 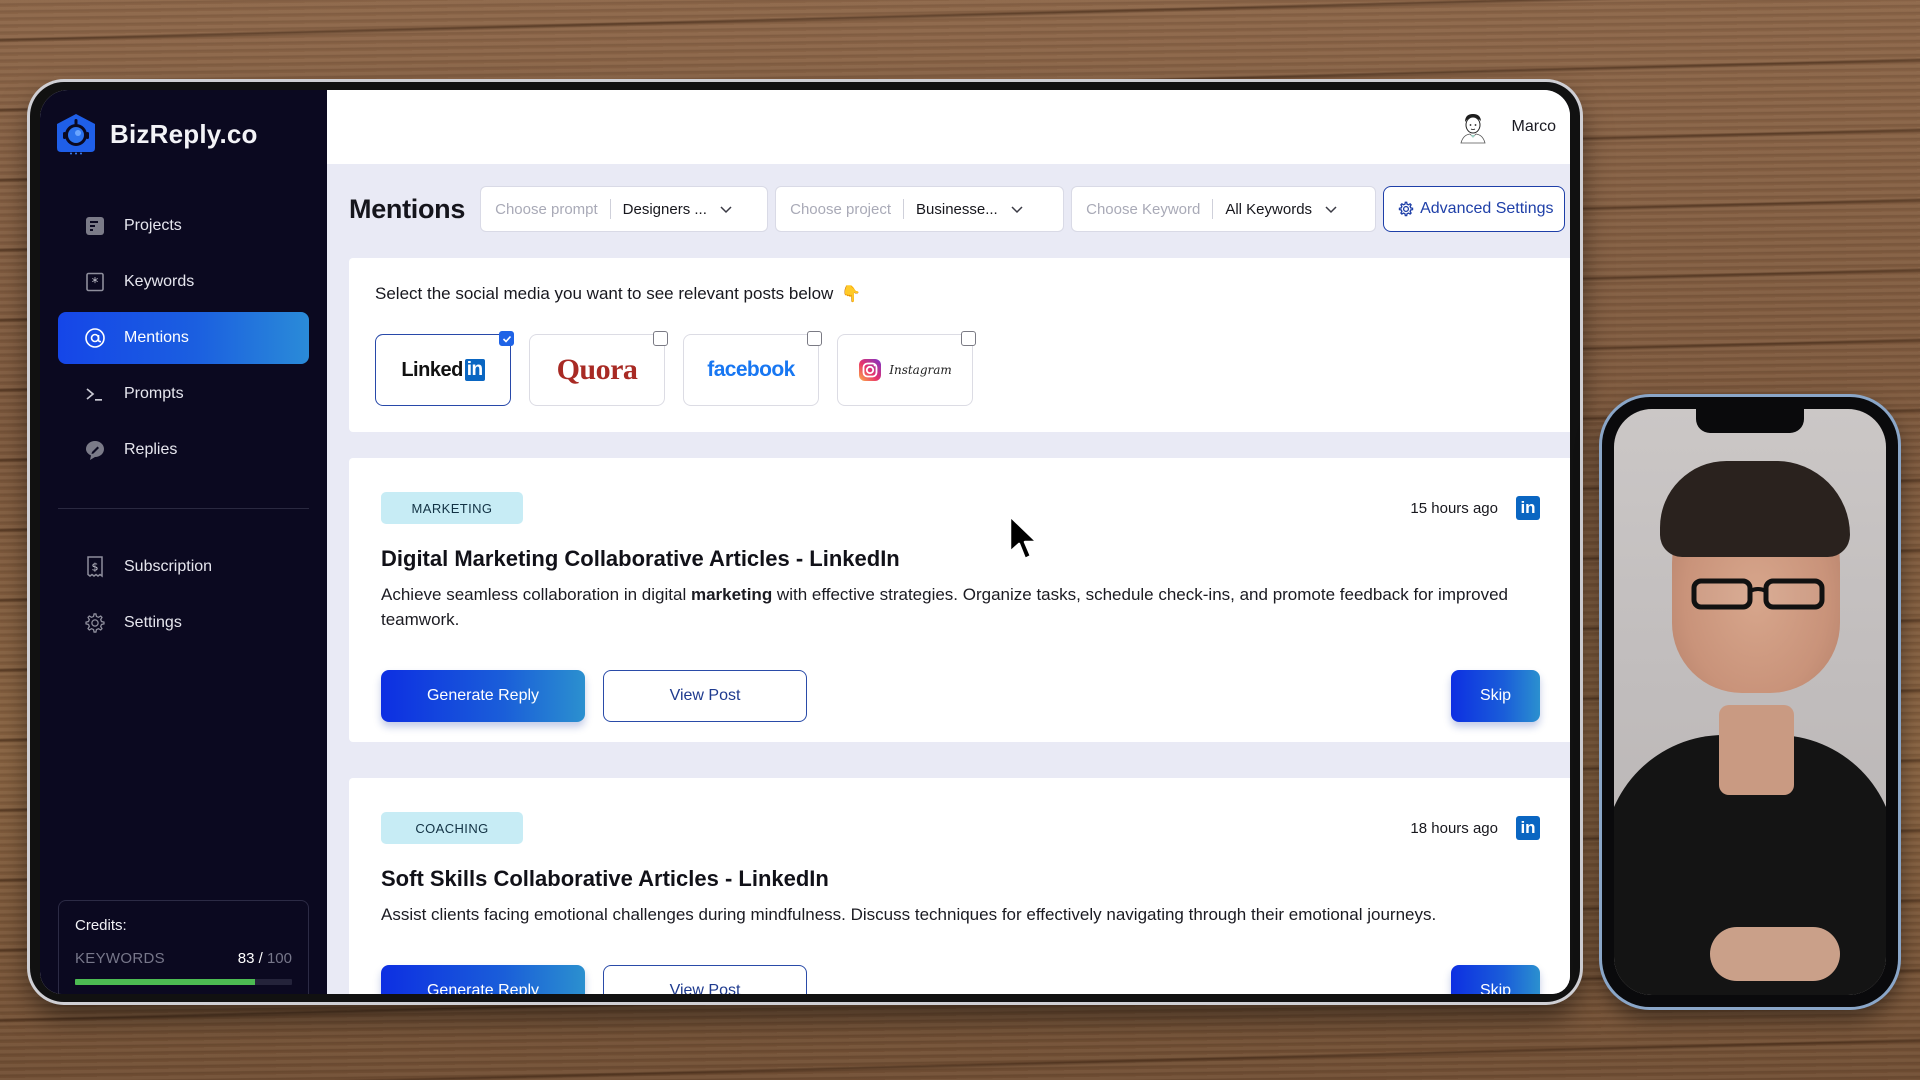 What do you see at coordinates (1755, 509) in the screenshot?
I see `presenter-hair` at bounding box center [1755, 509].